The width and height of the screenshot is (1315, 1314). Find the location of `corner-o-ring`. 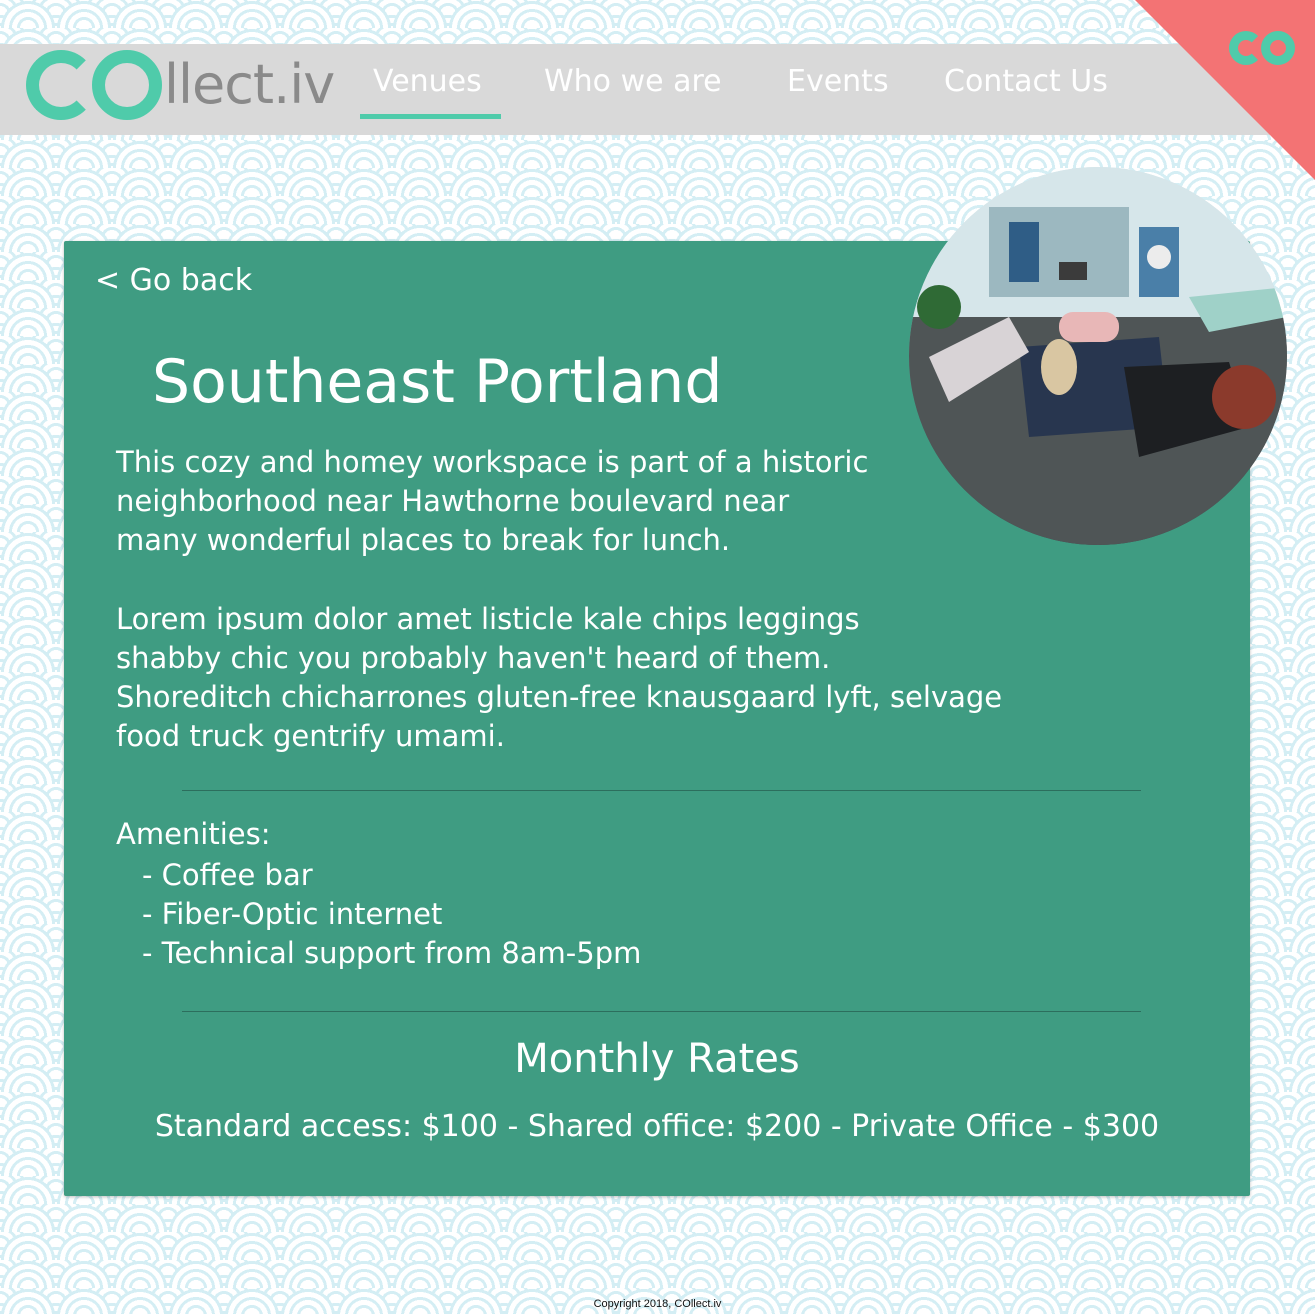

corner-o-ring is located at coordinates (1278, 48).